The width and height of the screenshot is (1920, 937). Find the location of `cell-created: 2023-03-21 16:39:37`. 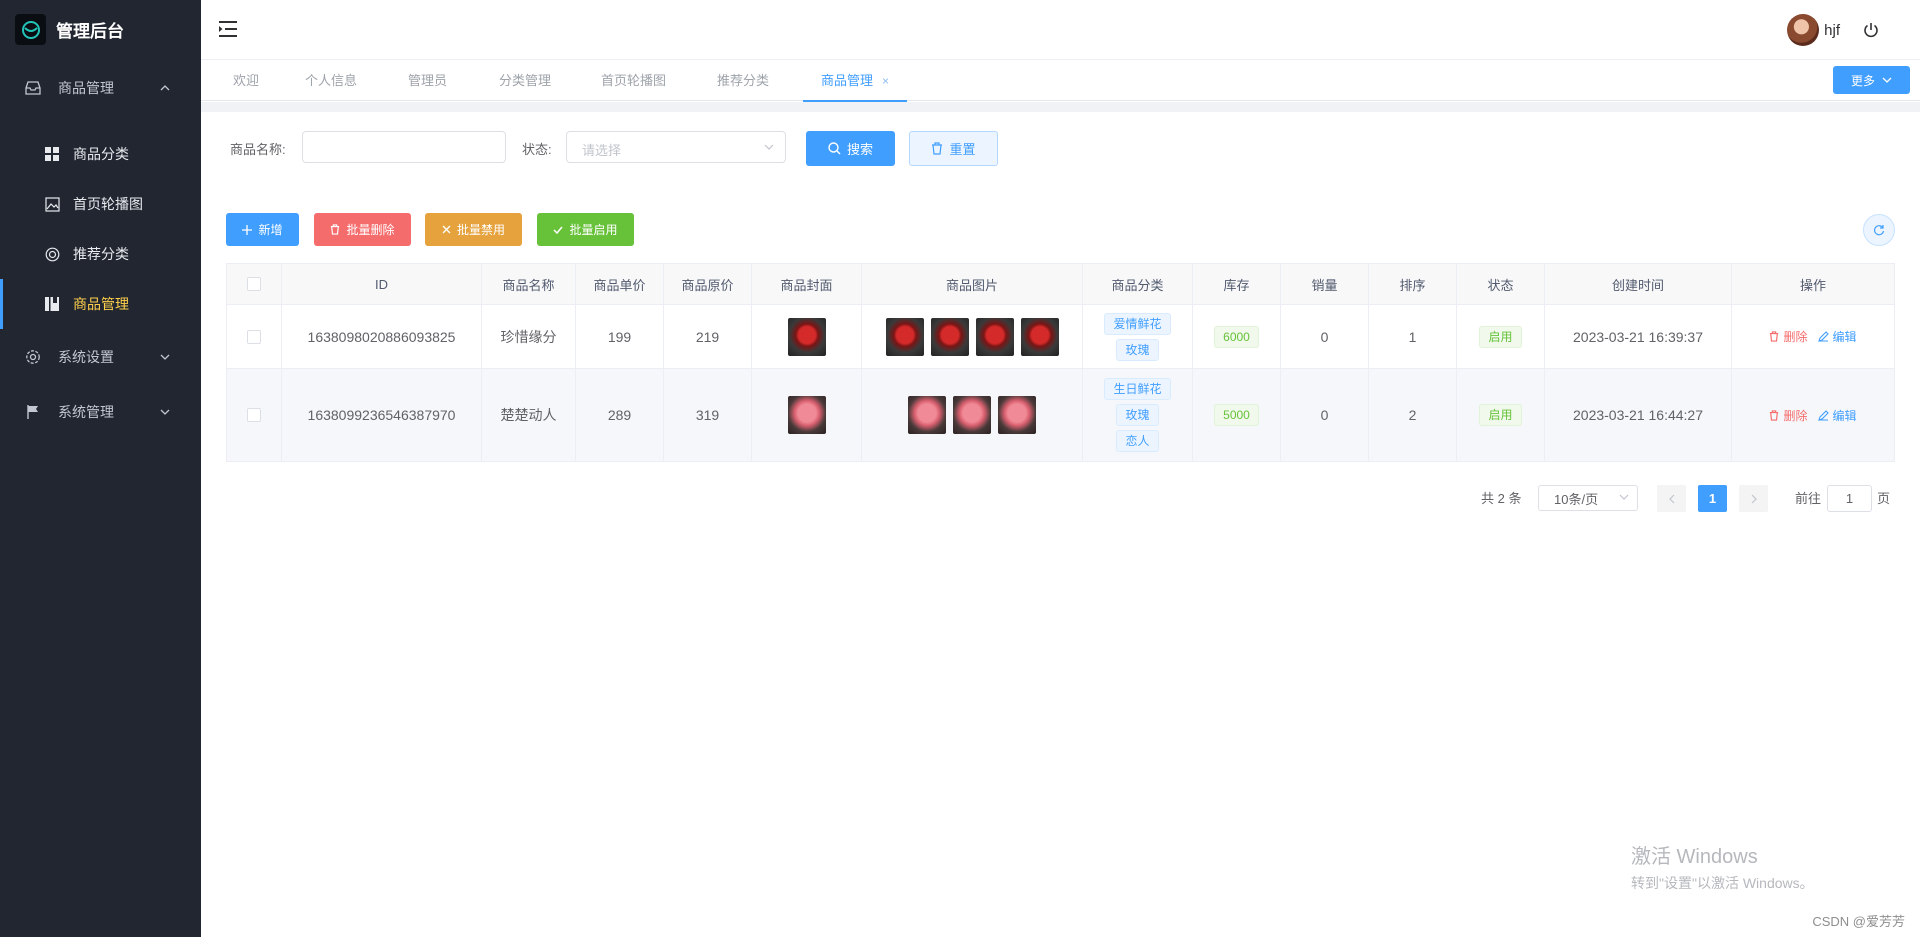

cell-created: 2023-03-21 16:39:37 is located at coordinates (1638, 336).